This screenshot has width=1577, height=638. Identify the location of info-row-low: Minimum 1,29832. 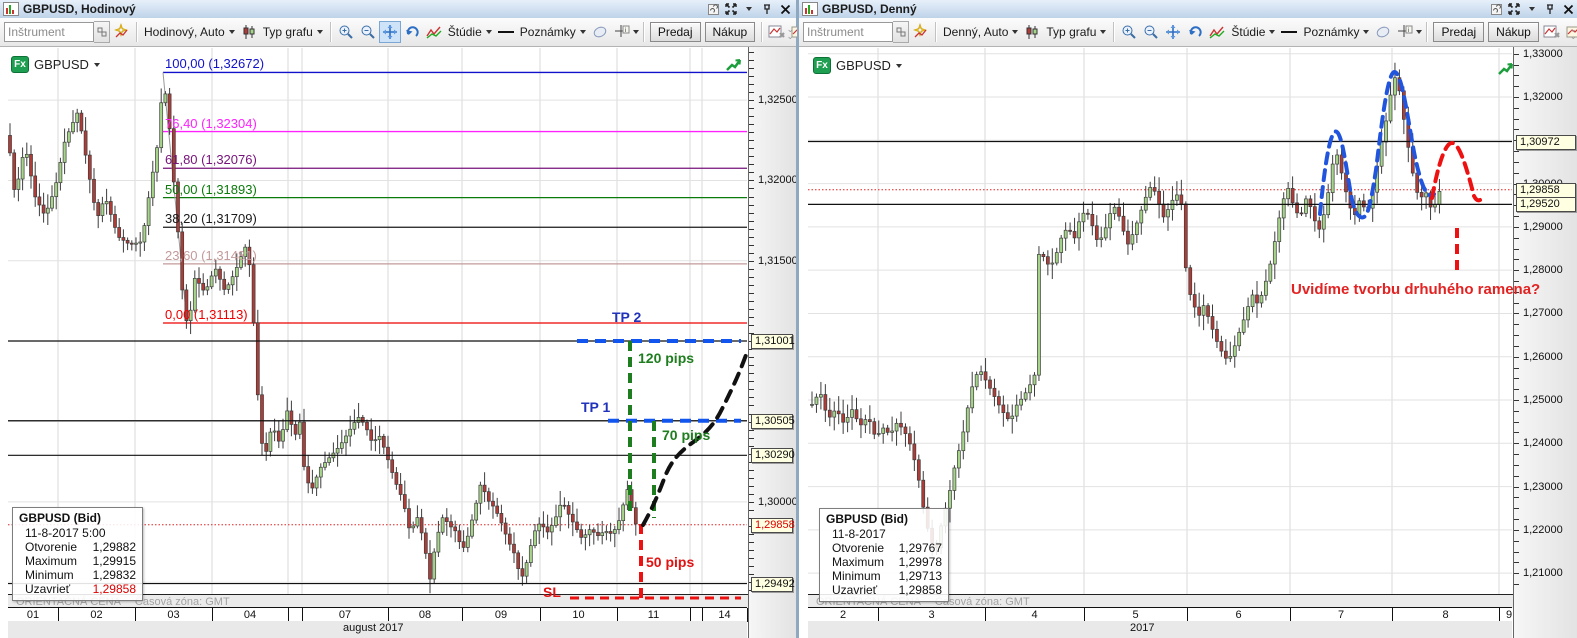
(80, 575).